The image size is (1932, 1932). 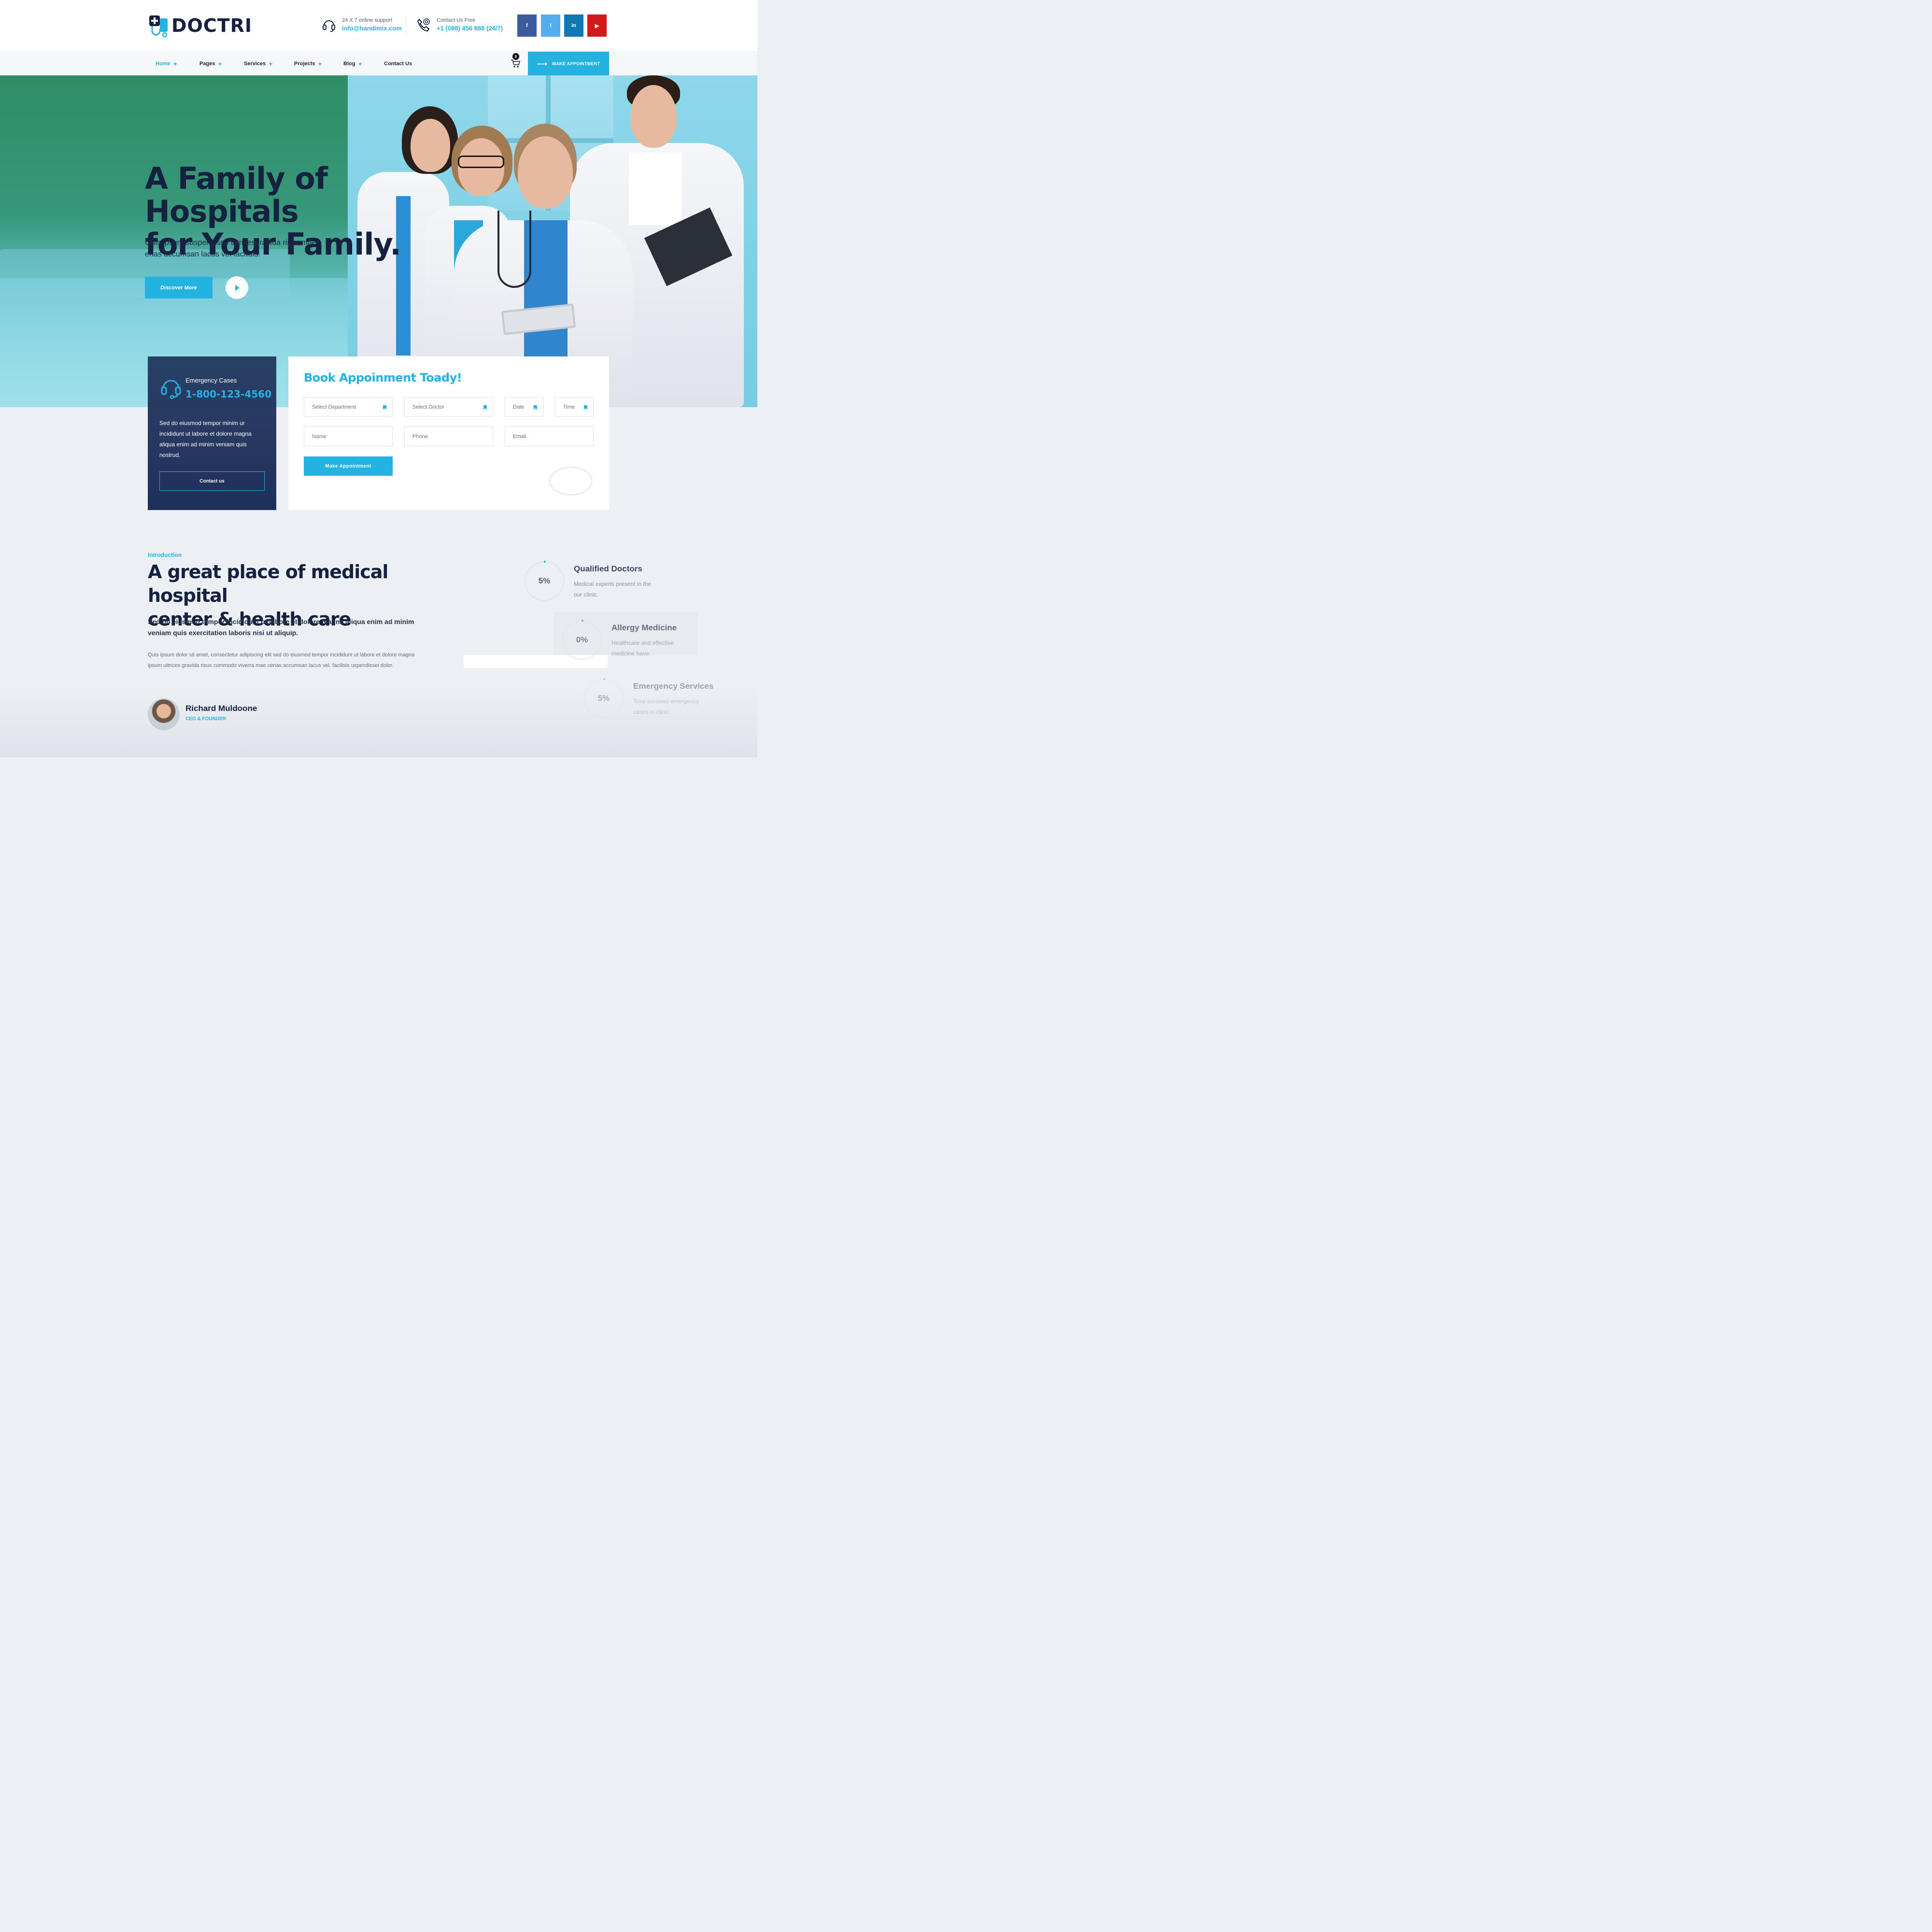 I want to click on nav-label: Contact Us, so click(x=398, y=64).